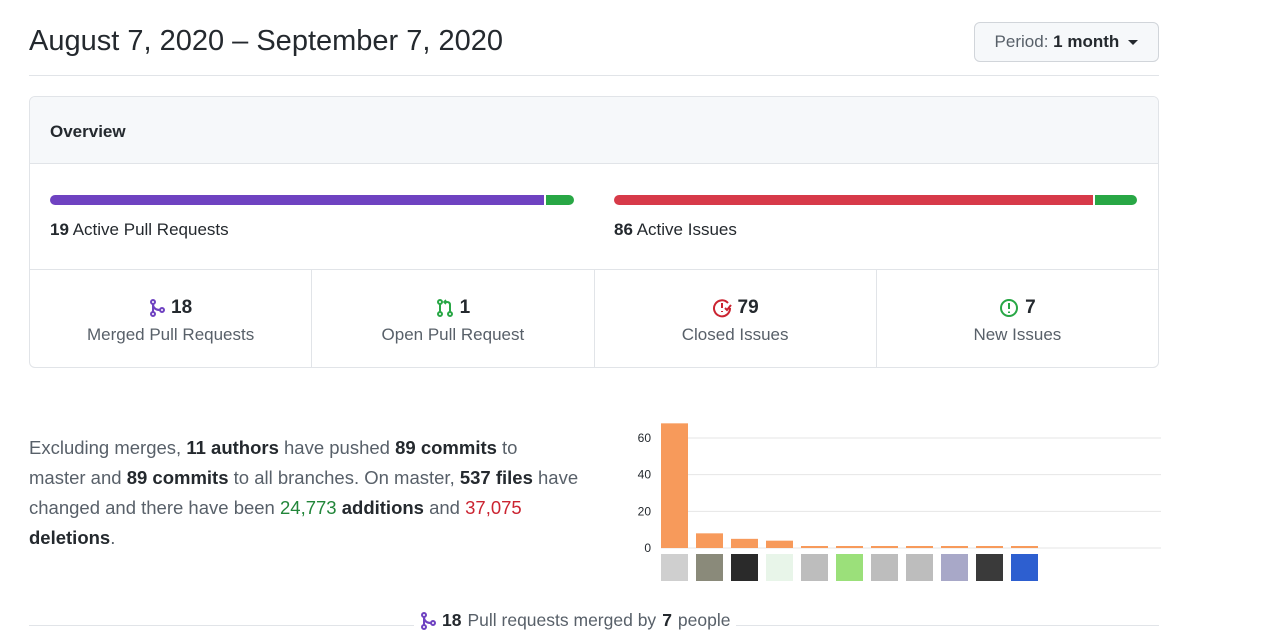  What do you see at coordinates (108, 447) in the screenshot?
I see `summary-text: Excluding merges,` at bounding box center [108, 447].